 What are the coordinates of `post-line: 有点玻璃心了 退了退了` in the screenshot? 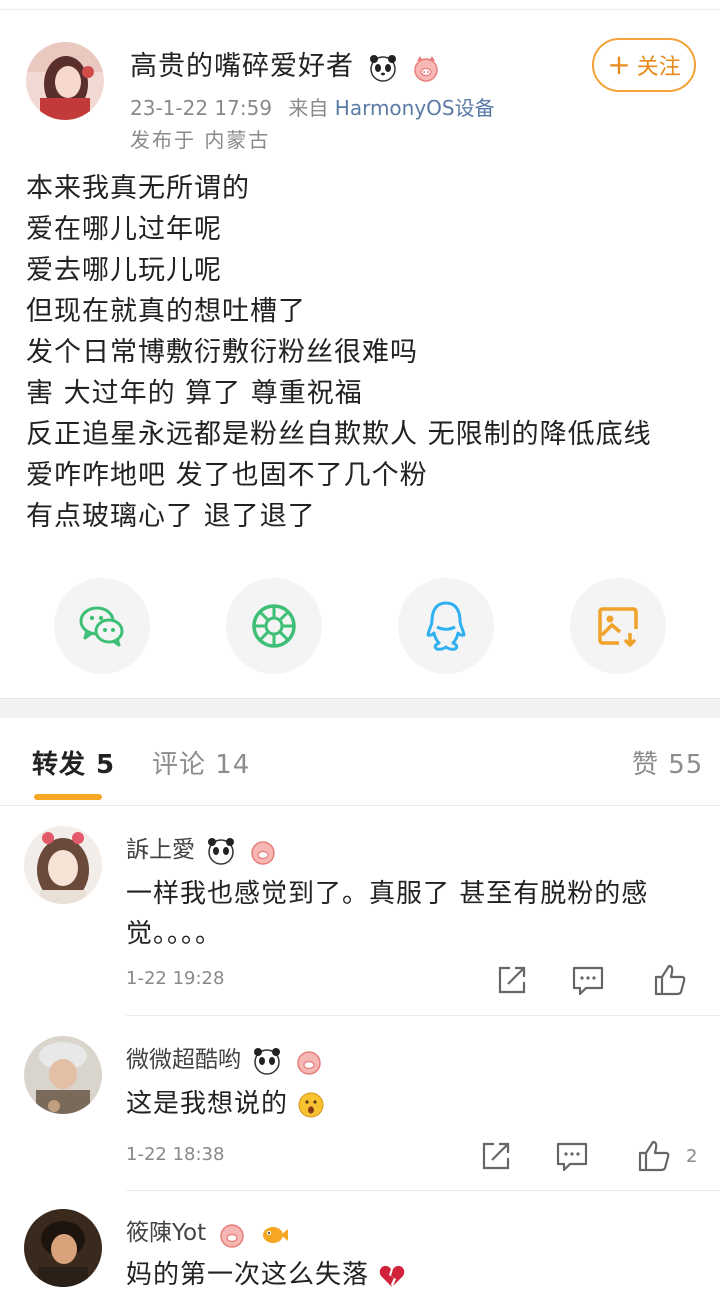 It's located at (171, 516).